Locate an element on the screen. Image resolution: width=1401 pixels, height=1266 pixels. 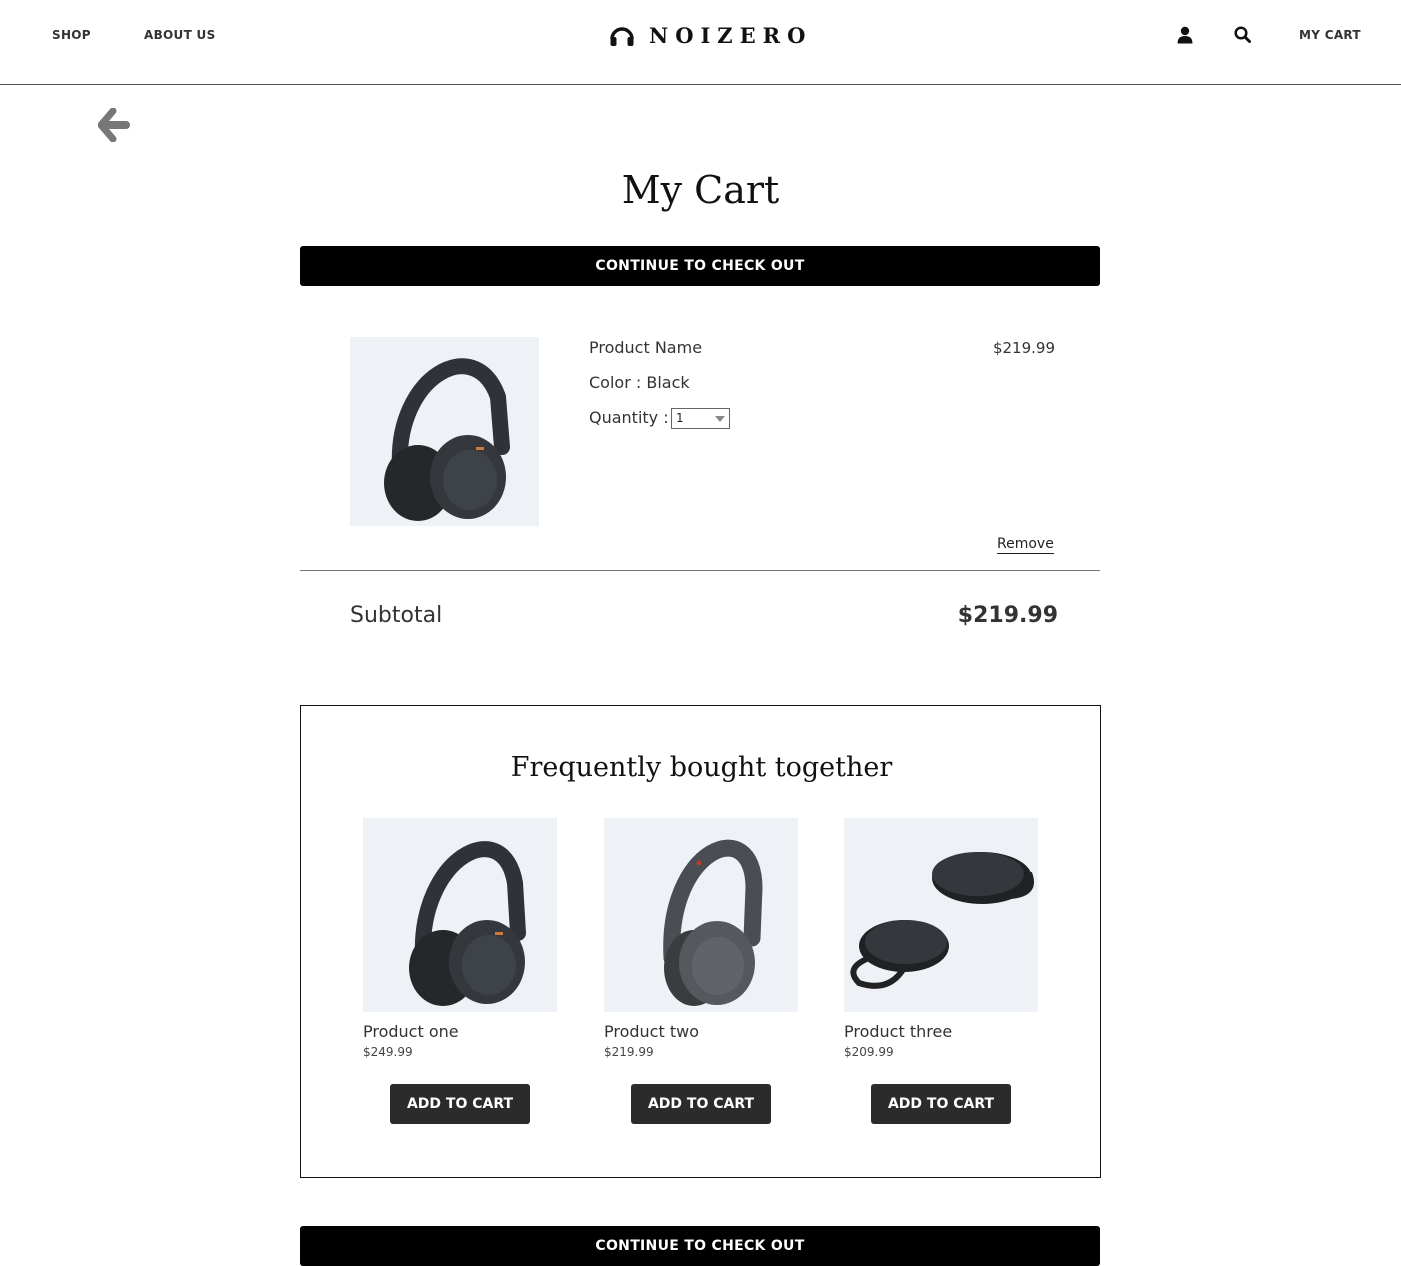
logo: NOIZERO is located at coordinates (710, 35).